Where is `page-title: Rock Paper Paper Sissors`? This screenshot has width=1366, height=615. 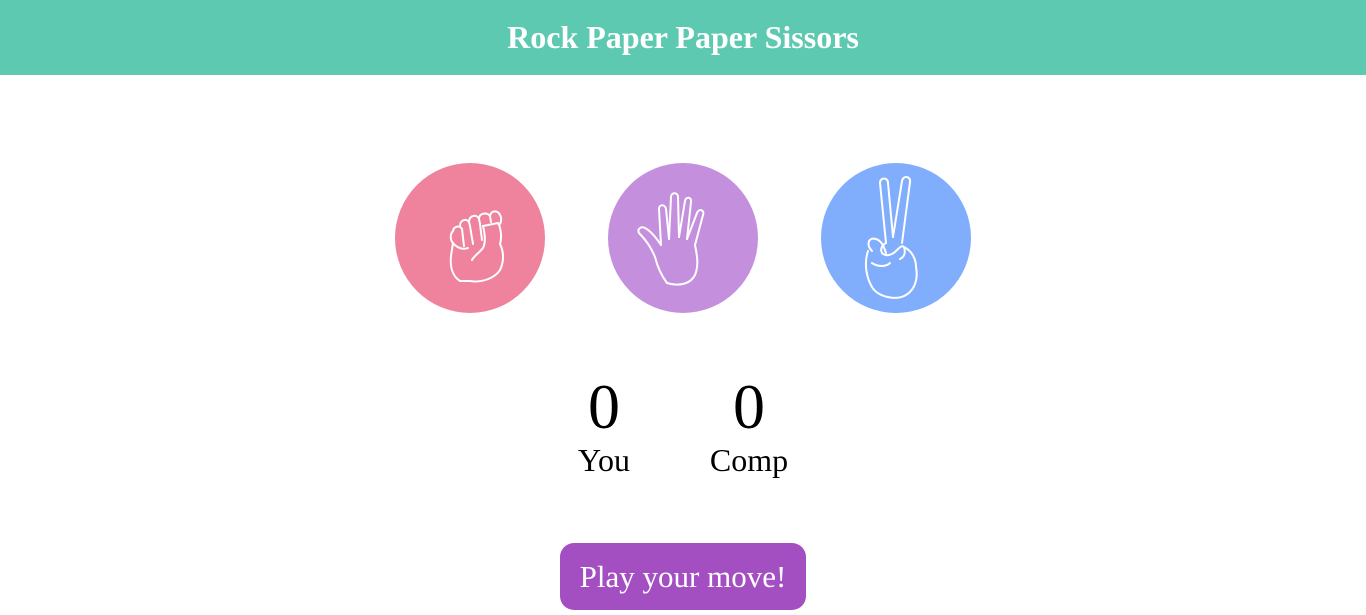 page-title: Rock Paper Paper Sissors is located at coordinates (683, 37).